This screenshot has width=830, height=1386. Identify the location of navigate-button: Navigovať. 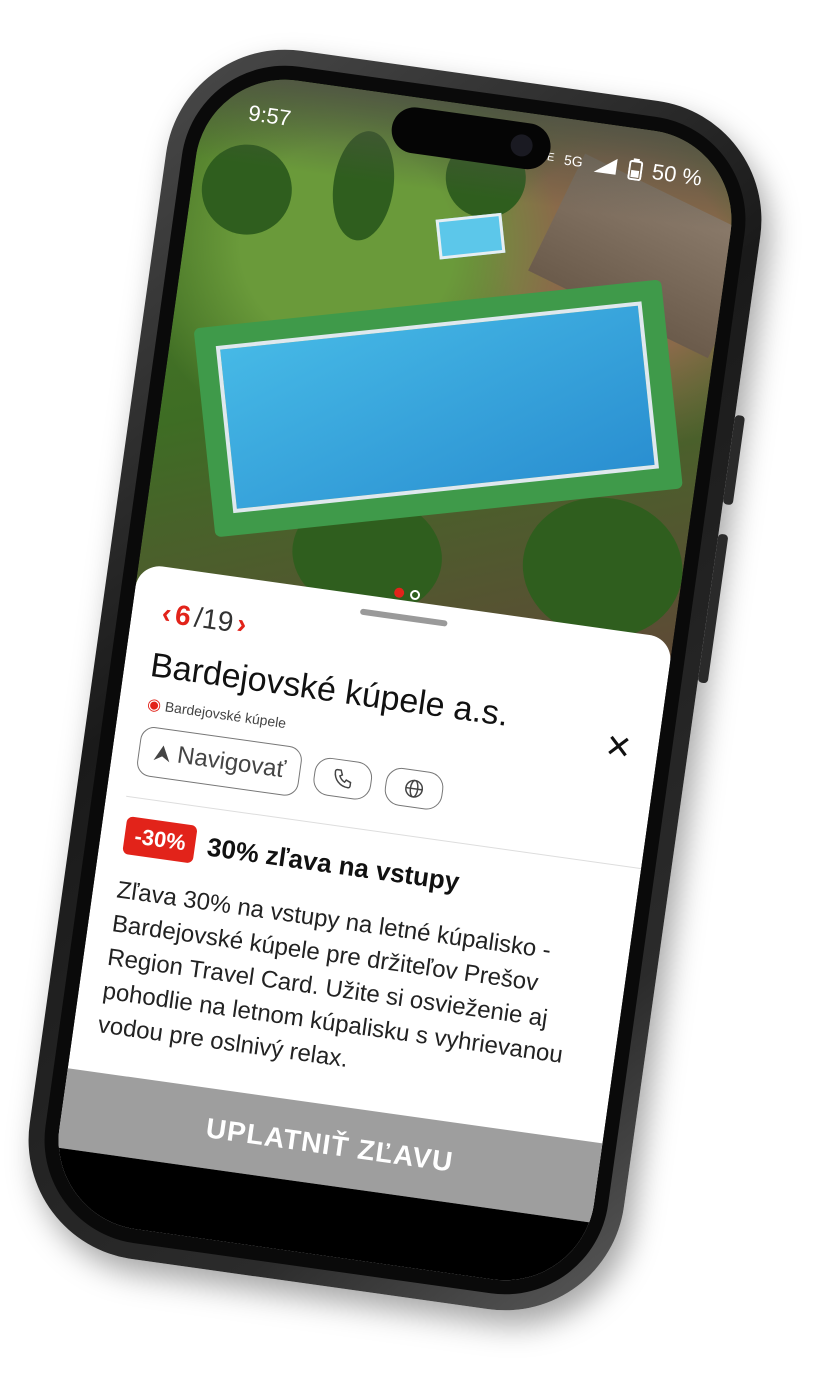
(219, 761).